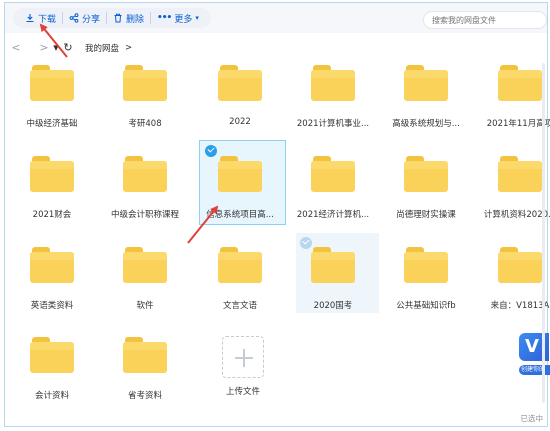  Describe the element at coordinates (52, 306) in the screenshot. I see `folder-label: 英语类资料` at that location.